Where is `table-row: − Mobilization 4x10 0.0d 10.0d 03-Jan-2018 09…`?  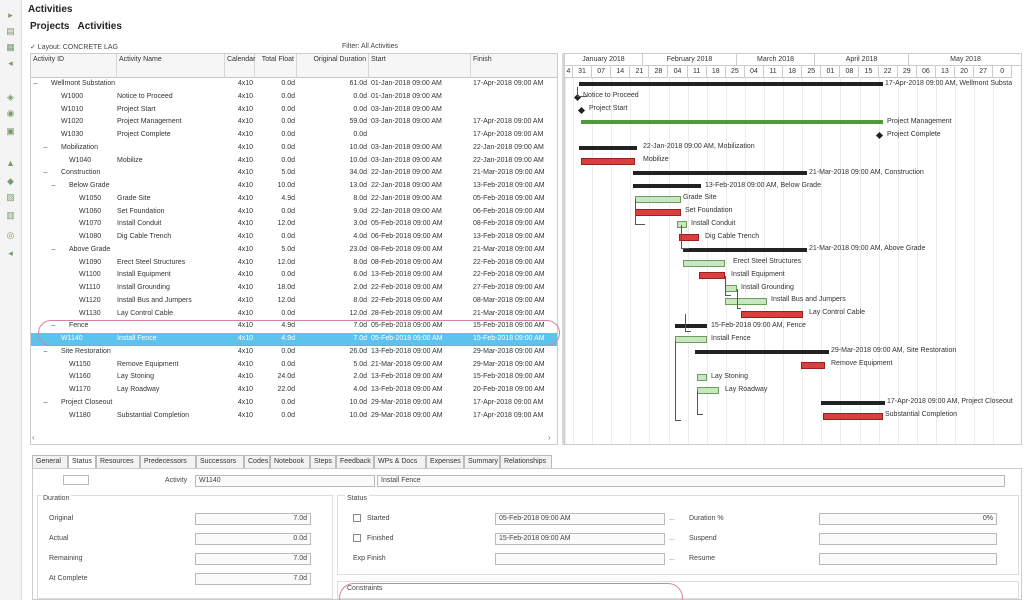
table-row: − Mobilization 4x10 0.0d 10.0d 03-Jan-2018 09… is located at coordinates (294, 148).